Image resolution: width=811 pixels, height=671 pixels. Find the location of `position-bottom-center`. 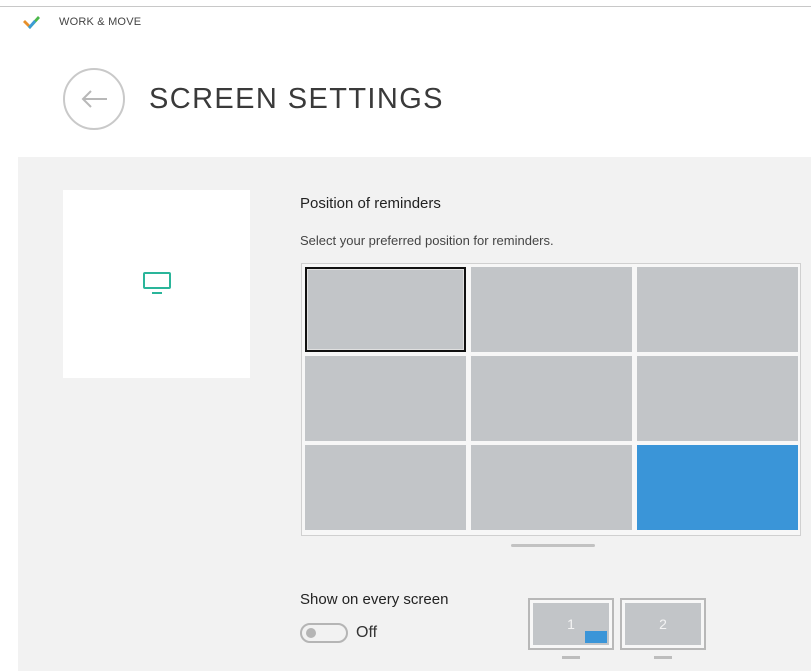

position-bottom-center is located at coordinates (551, 487).